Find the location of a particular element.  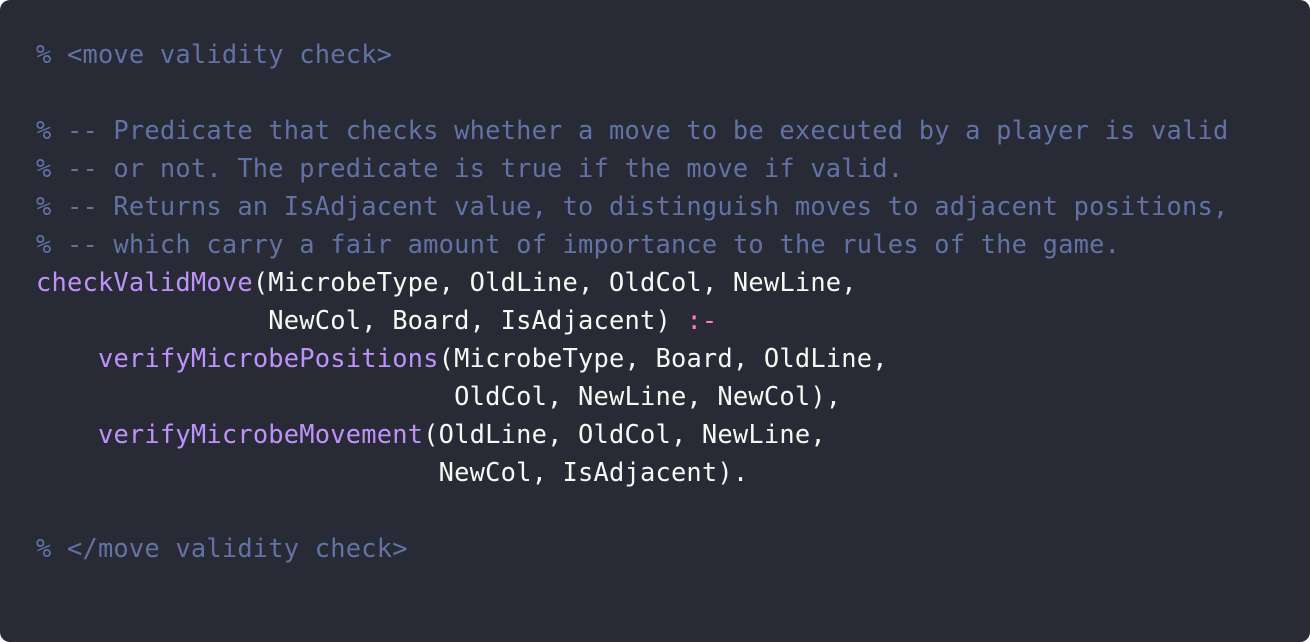

code-neck-operator: :- is located at coordinates (702, 320).